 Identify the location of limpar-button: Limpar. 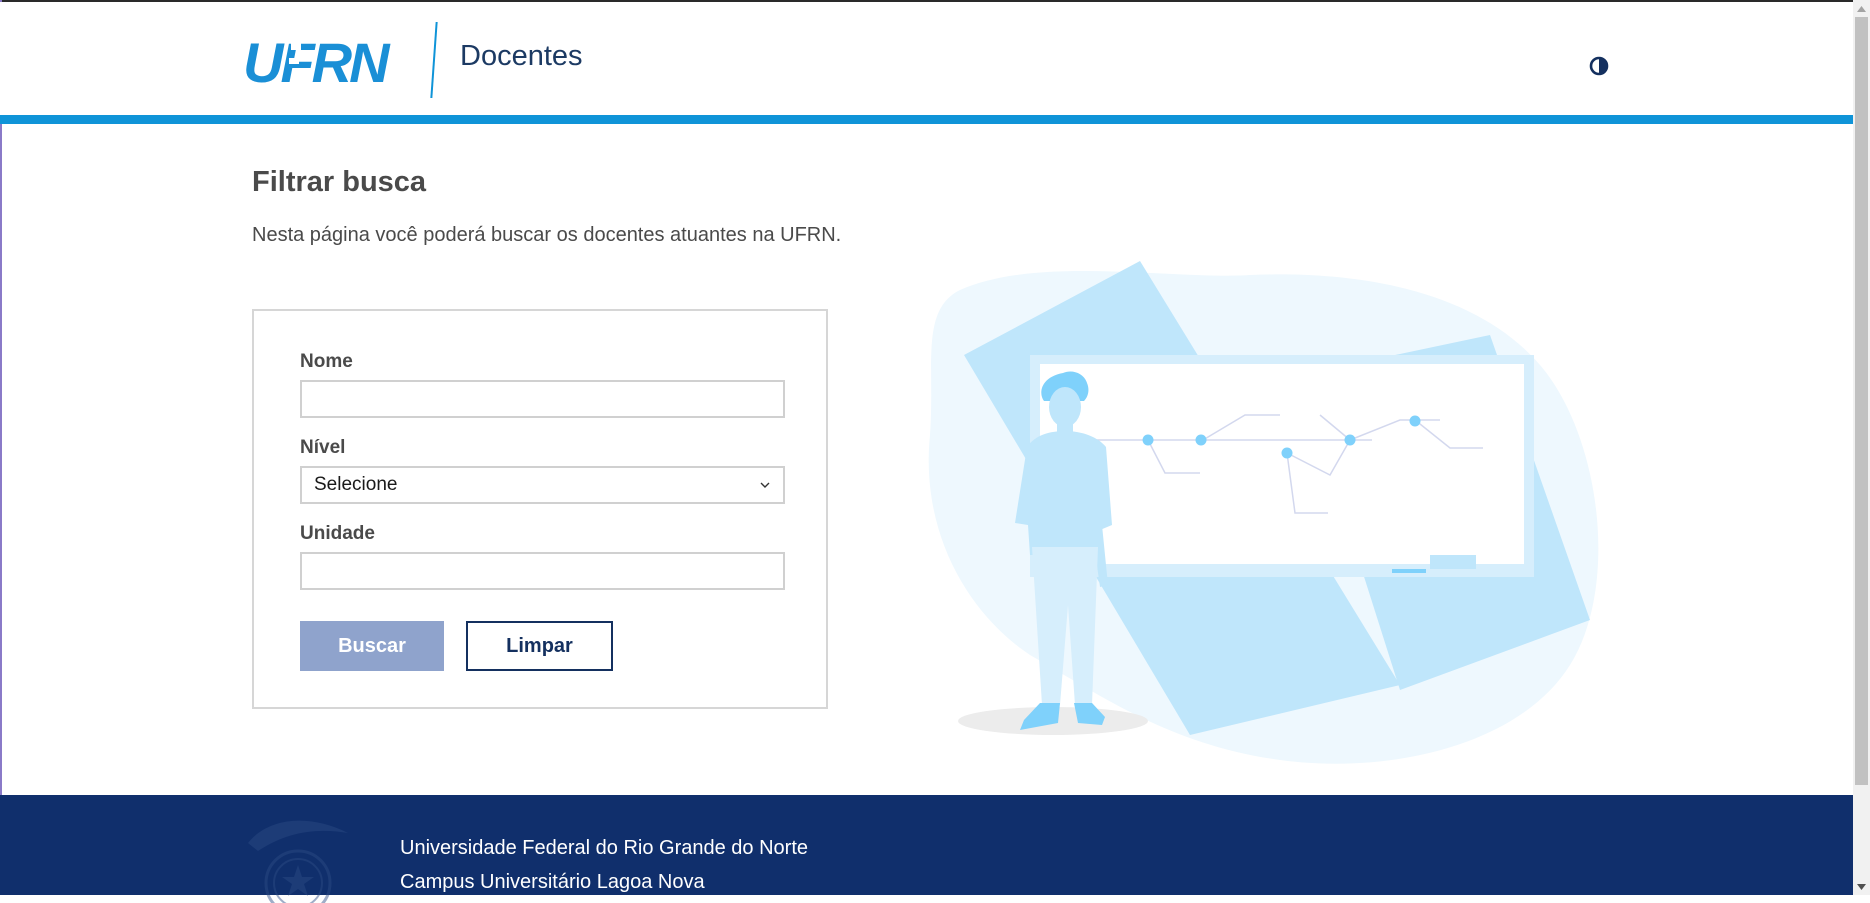
(539, 646).